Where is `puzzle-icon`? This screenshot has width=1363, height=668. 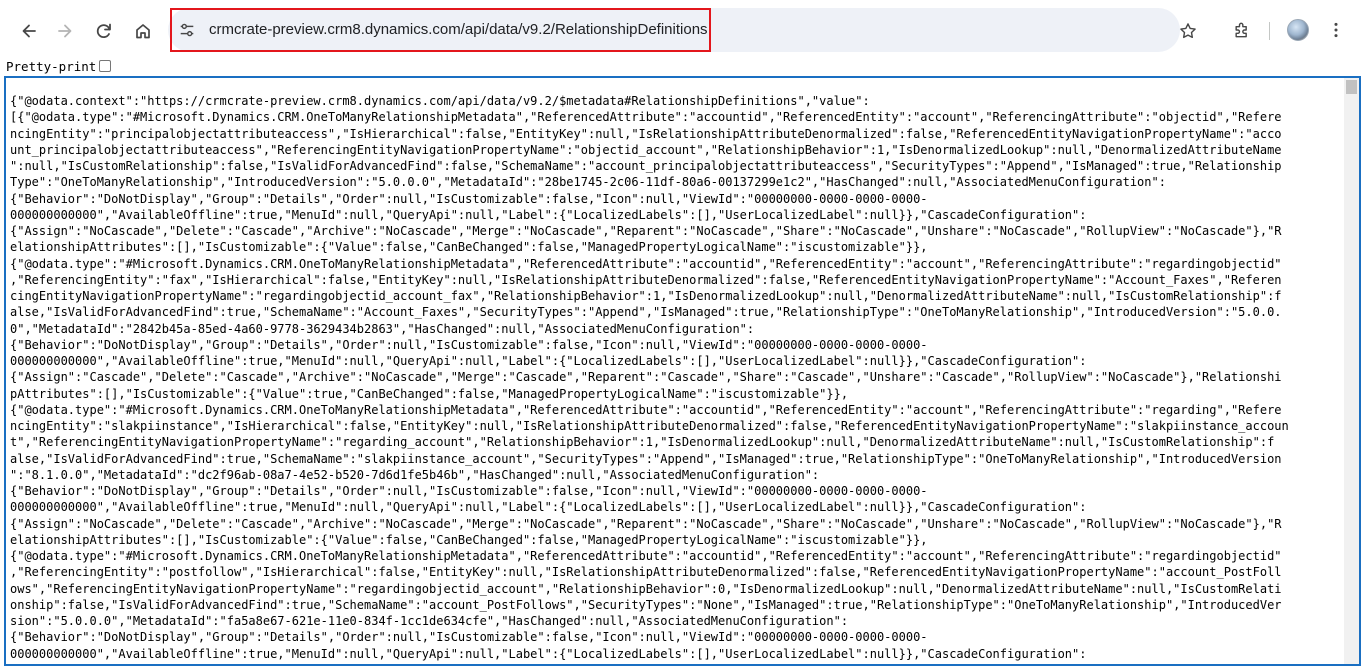
puzzle-icon is located at coordinates (1241, 30).